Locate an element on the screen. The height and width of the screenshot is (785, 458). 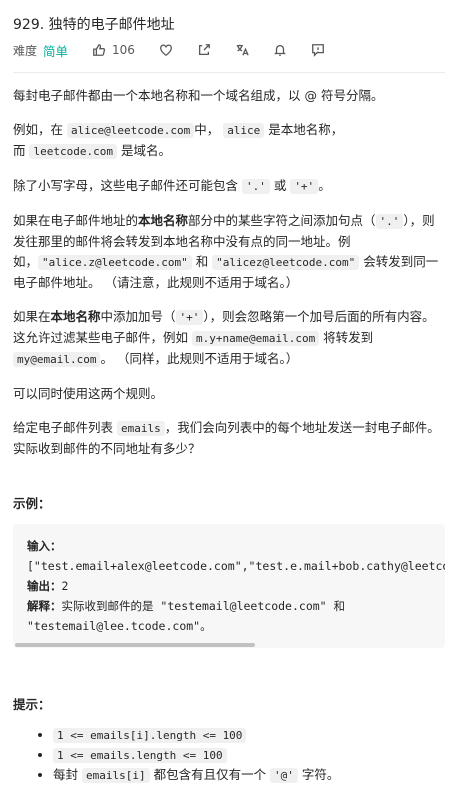
desc-paragraph-3: 除了小写字母，这些电子邮件还可能包含 '.' 或 '+'。 is located at coordinates (229, 186).